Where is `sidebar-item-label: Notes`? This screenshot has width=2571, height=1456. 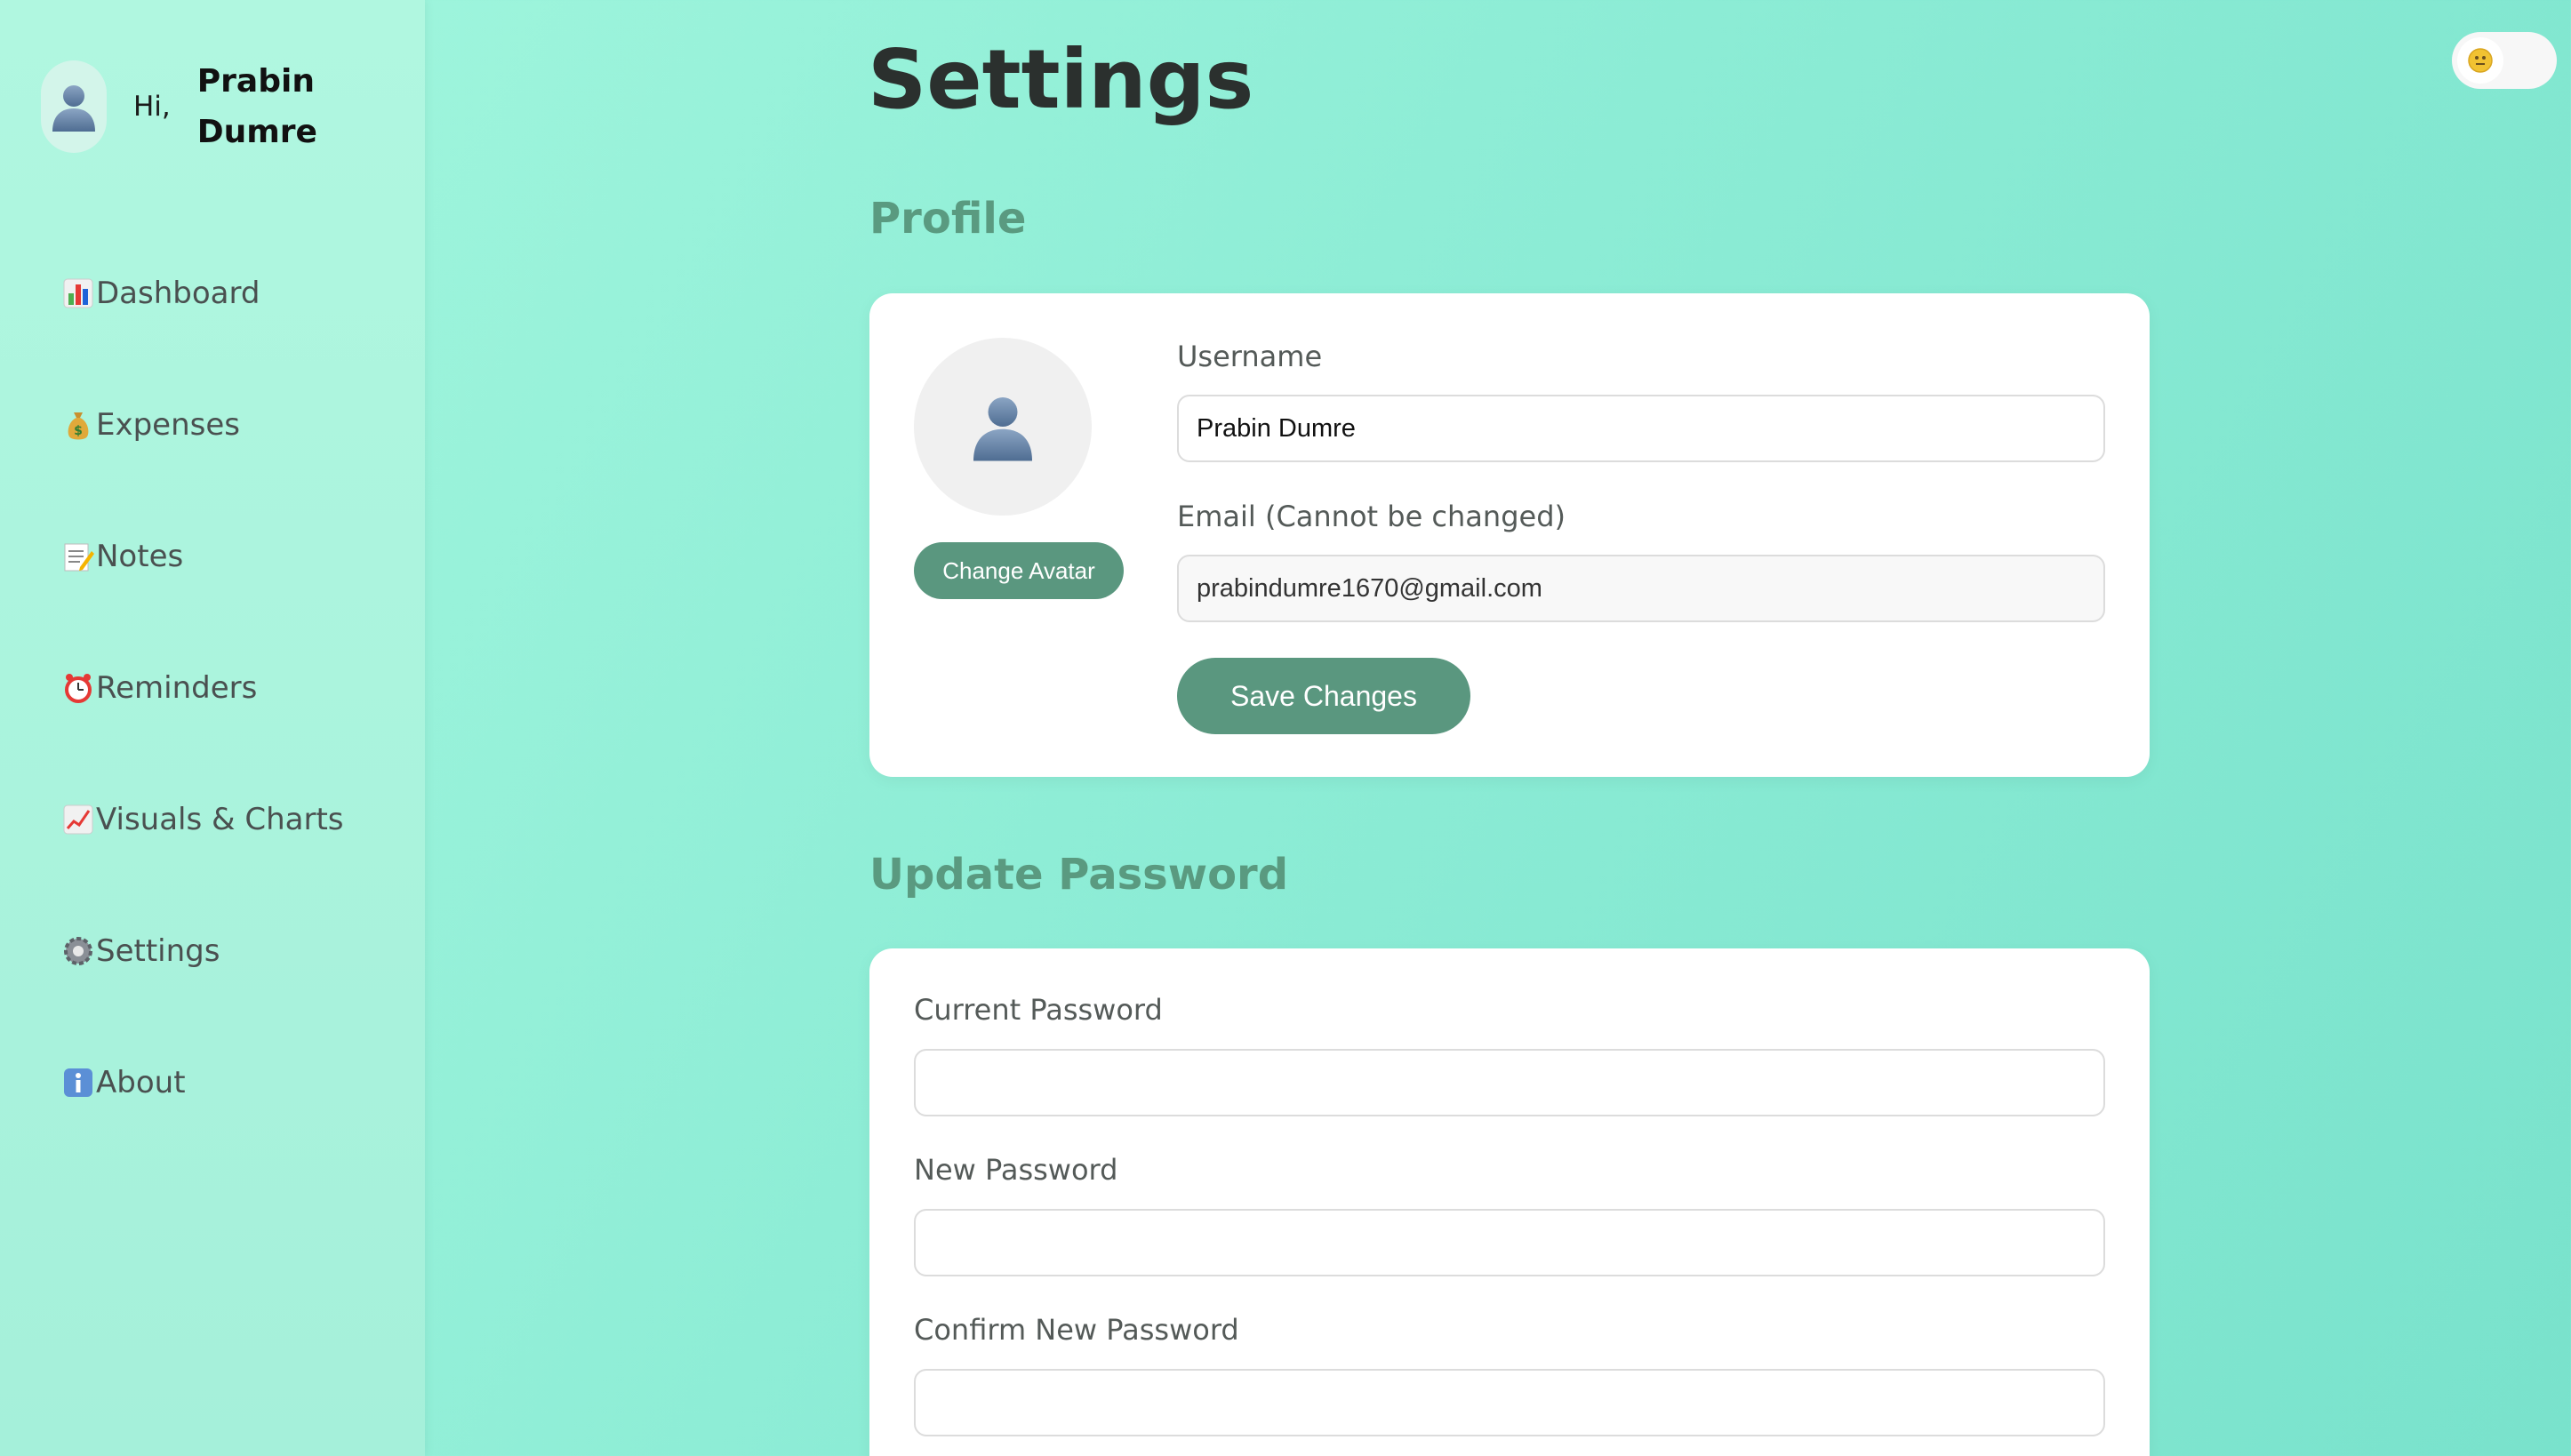 sidebar-item-label: Notes is located at coordinates (140, 556).